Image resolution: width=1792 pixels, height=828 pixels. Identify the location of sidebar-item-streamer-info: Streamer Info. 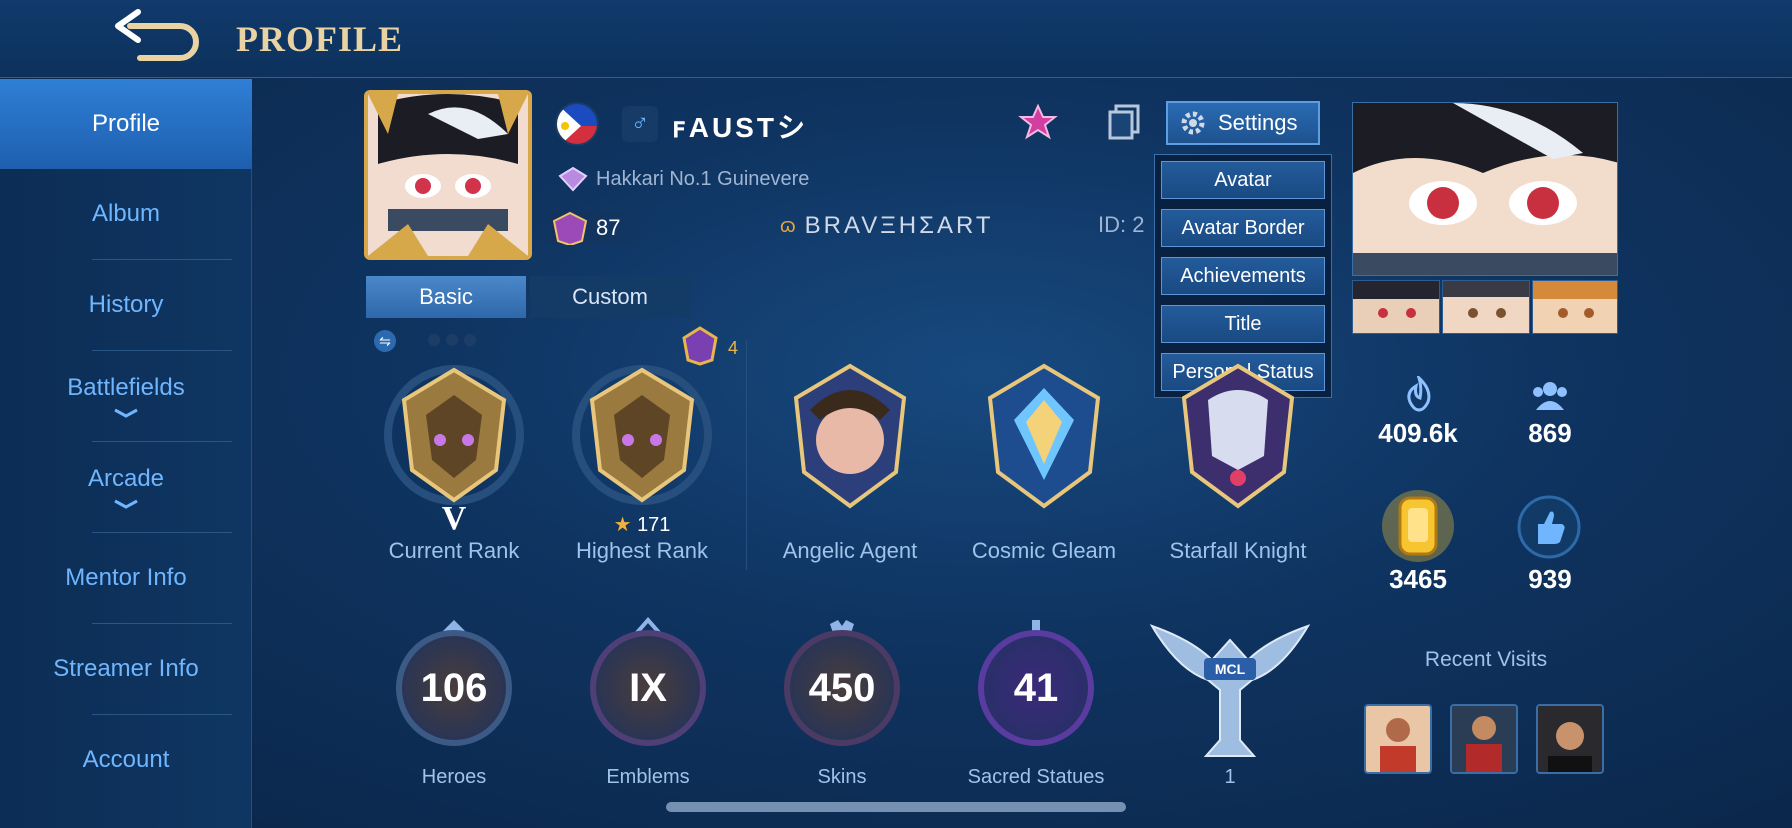
(126, 669).